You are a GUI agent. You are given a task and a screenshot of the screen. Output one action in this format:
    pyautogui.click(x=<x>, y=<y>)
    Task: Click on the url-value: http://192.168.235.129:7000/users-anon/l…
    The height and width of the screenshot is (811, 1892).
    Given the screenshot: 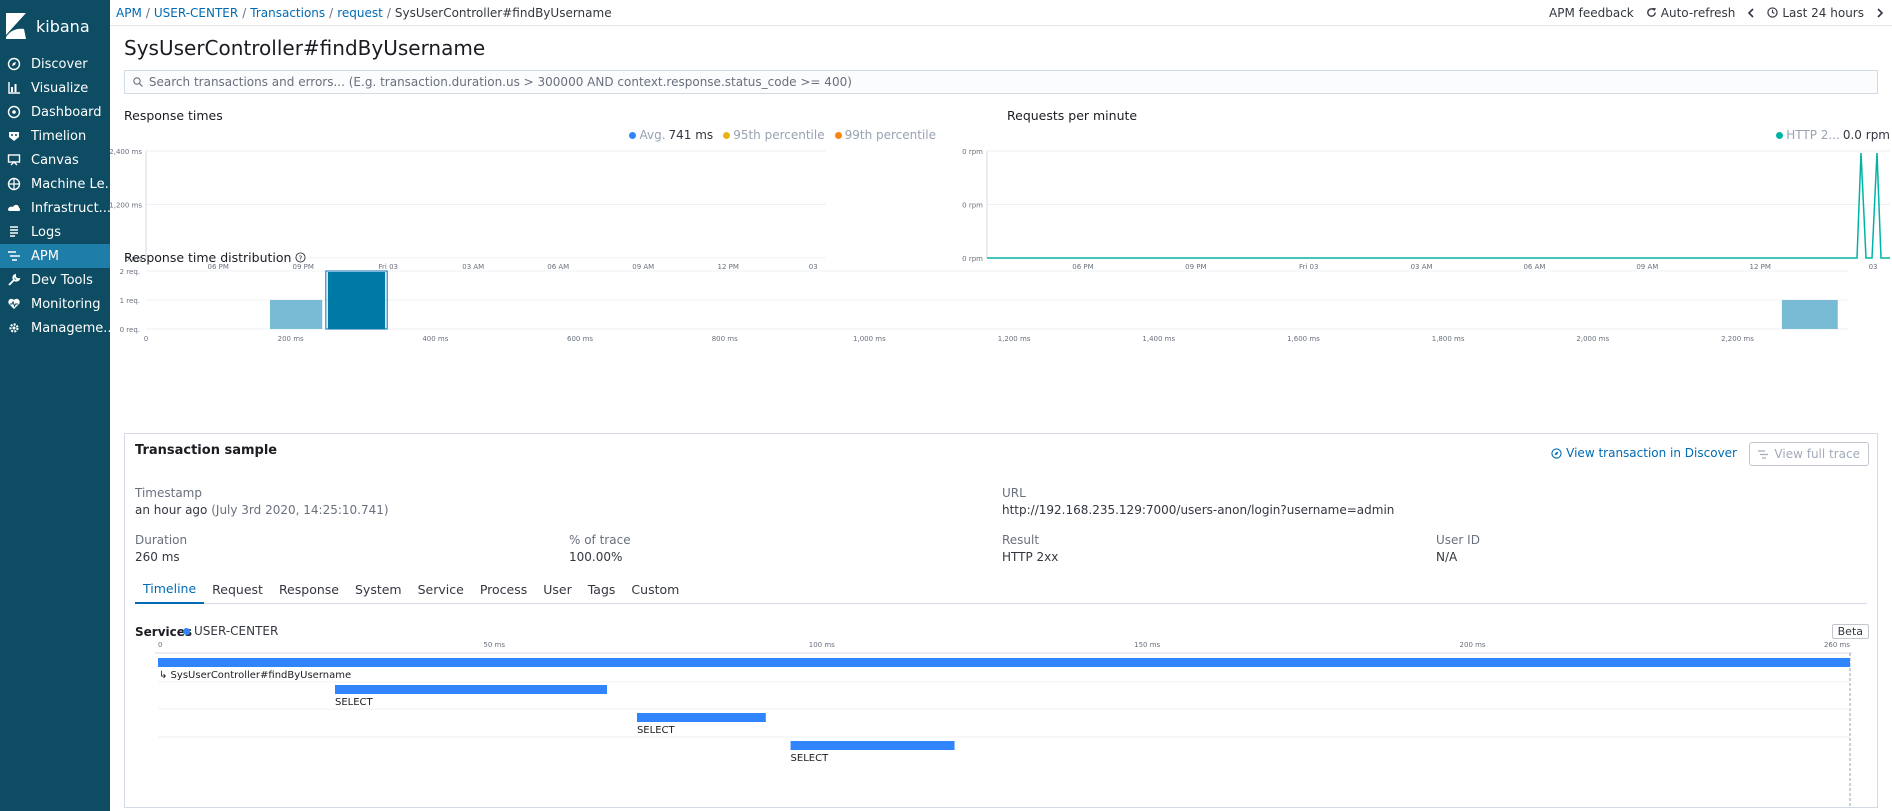 What is the action you would take?
    pyautogui.click(x=1198, y=510)
    